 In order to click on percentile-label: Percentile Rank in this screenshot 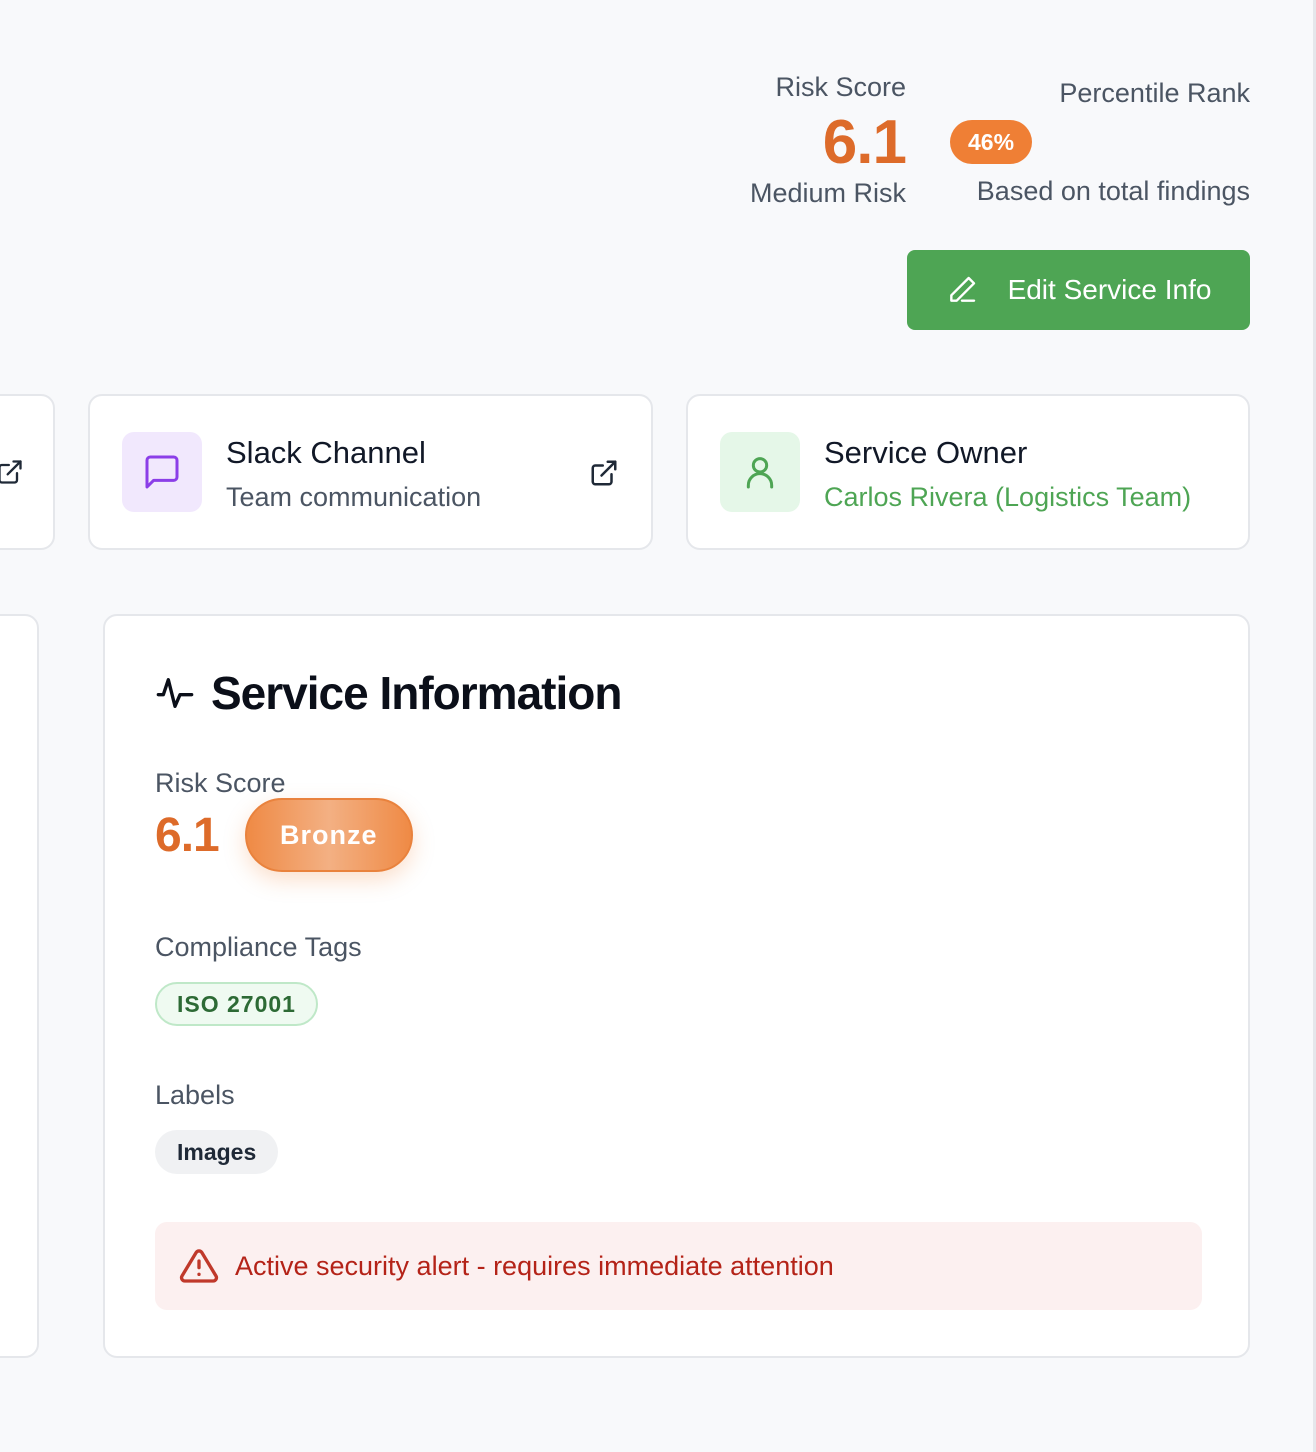, I will do `click(1154, 93)`.